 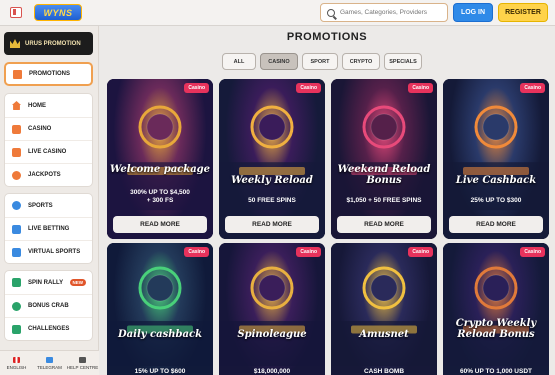 What do you see at coordinates (384, 200) in the screenshot?
I see `promo-card-subtitle: $1,050 + 50 FREE SPINS` at bounding box center [384, 200].